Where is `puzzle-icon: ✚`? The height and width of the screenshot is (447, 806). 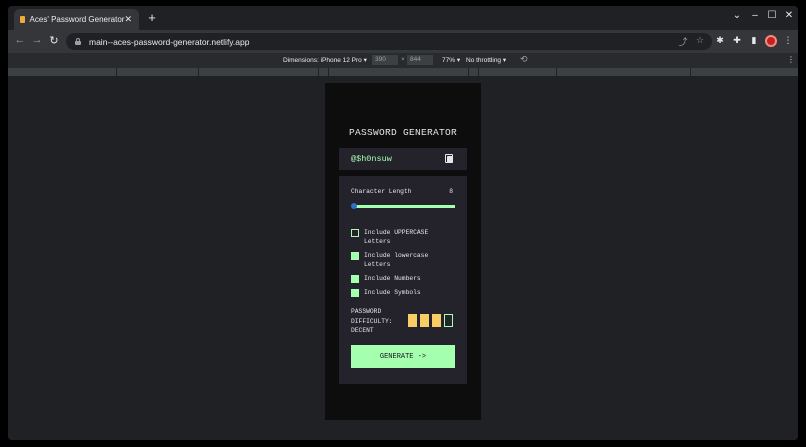
puzzle-icon: ✚ is located at coordinates (737, 40).